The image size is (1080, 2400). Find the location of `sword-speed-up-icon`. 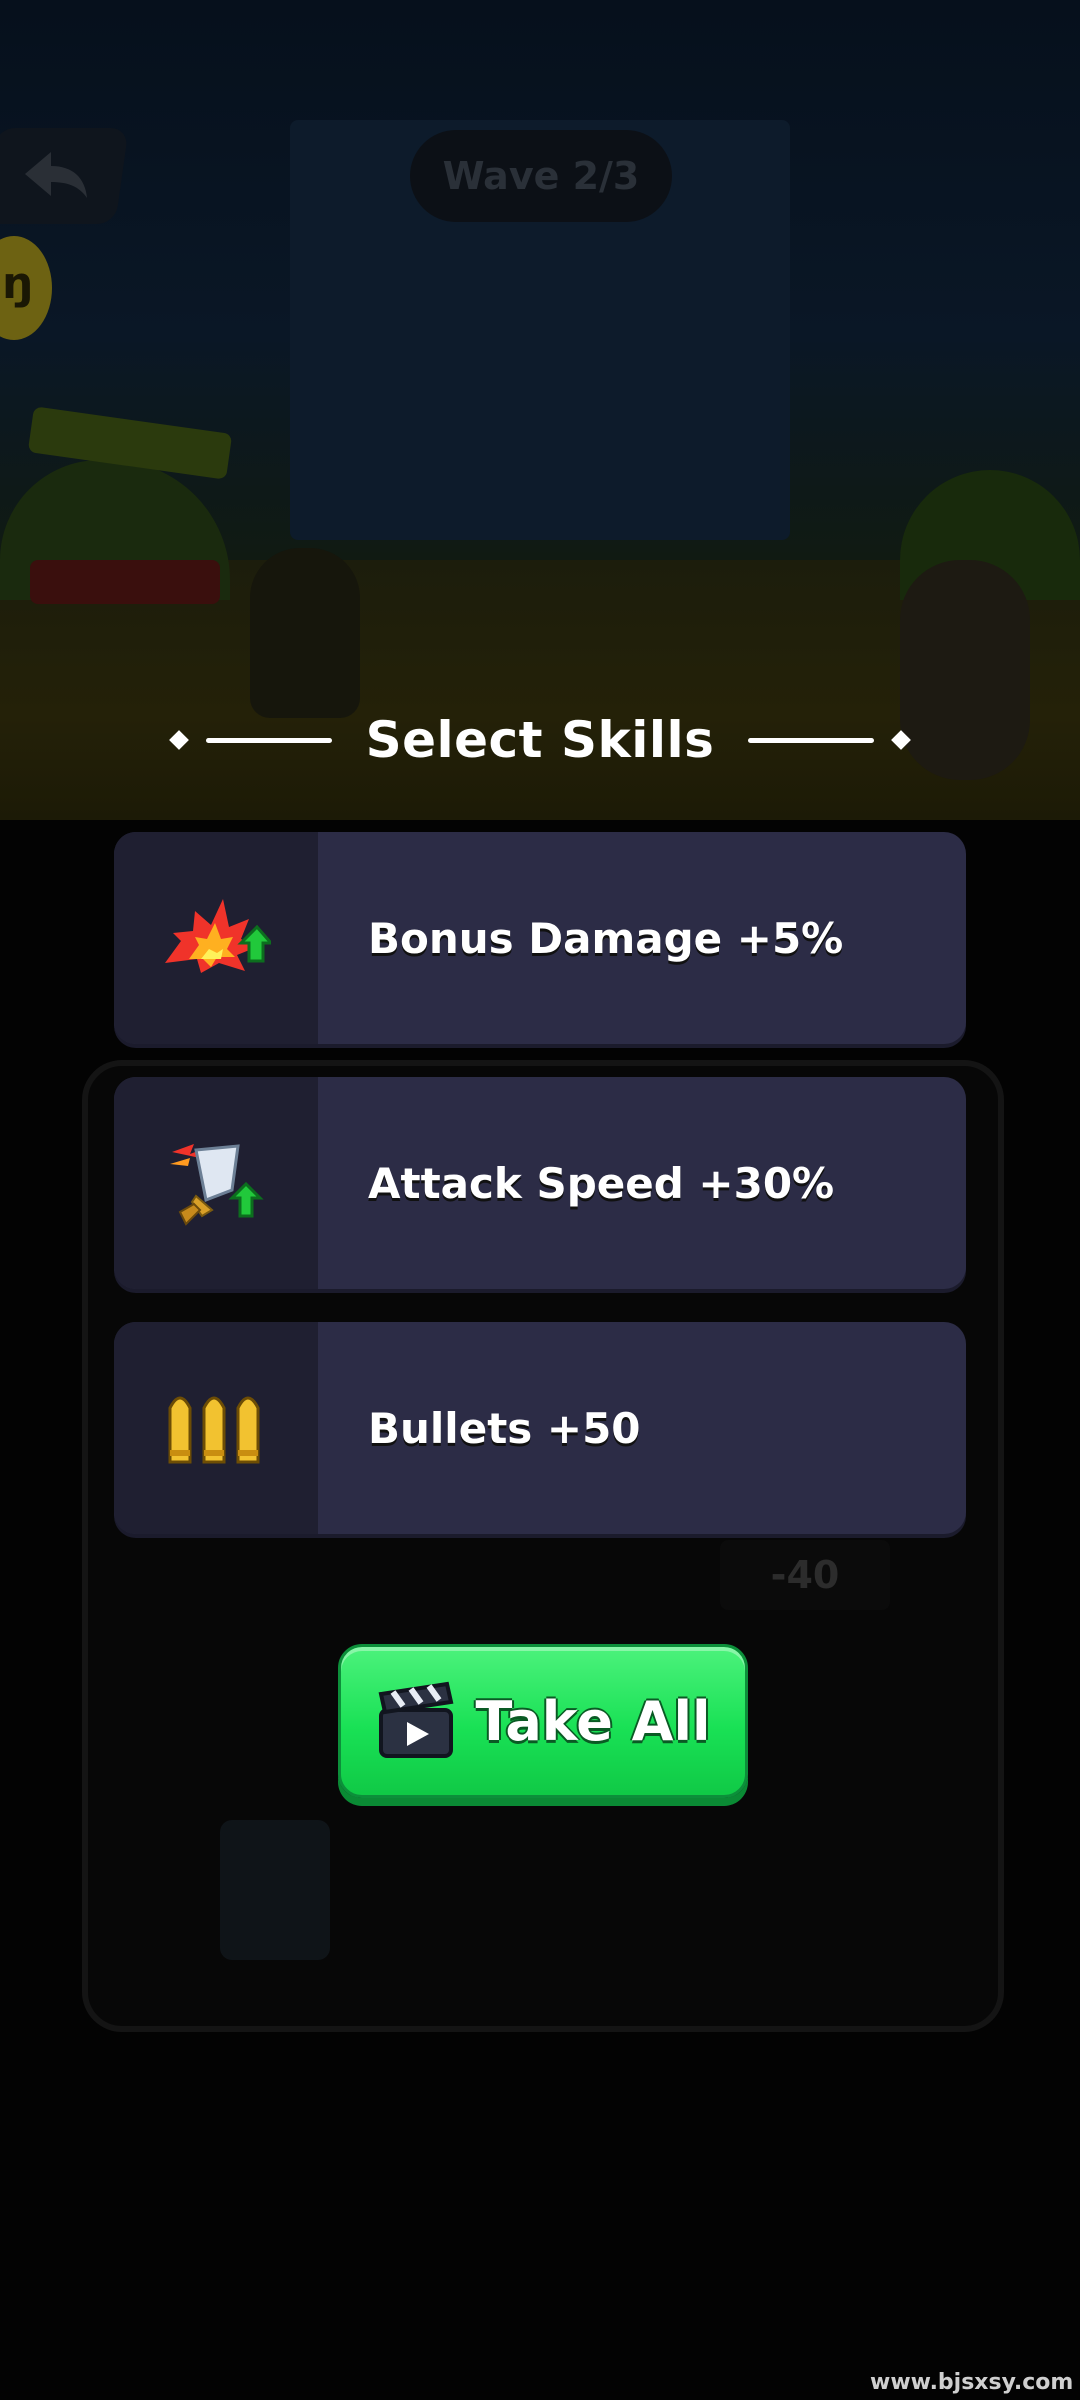

sword-speed-up-icon is located at coordinates (217, 1185).